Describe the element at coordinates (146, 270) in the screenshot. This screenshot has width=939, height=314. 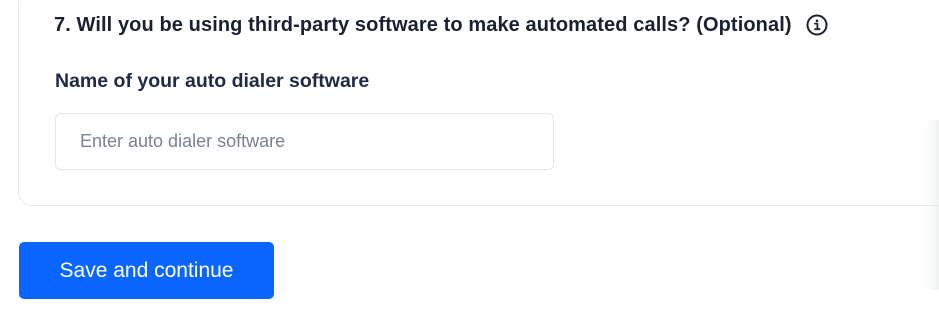
I see `save-and-continue-button: Save and continue` at that location.